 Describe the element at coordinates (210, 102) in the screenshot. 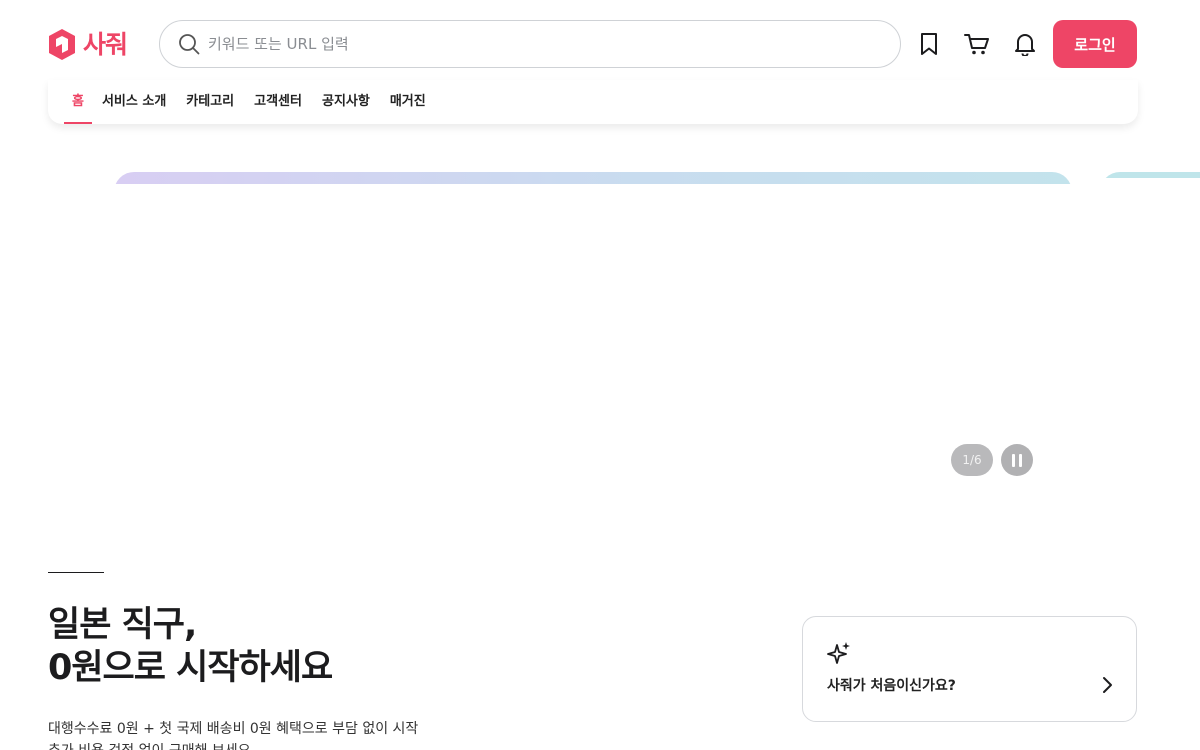

I see `nav-item-category: 카테고리` at that location.